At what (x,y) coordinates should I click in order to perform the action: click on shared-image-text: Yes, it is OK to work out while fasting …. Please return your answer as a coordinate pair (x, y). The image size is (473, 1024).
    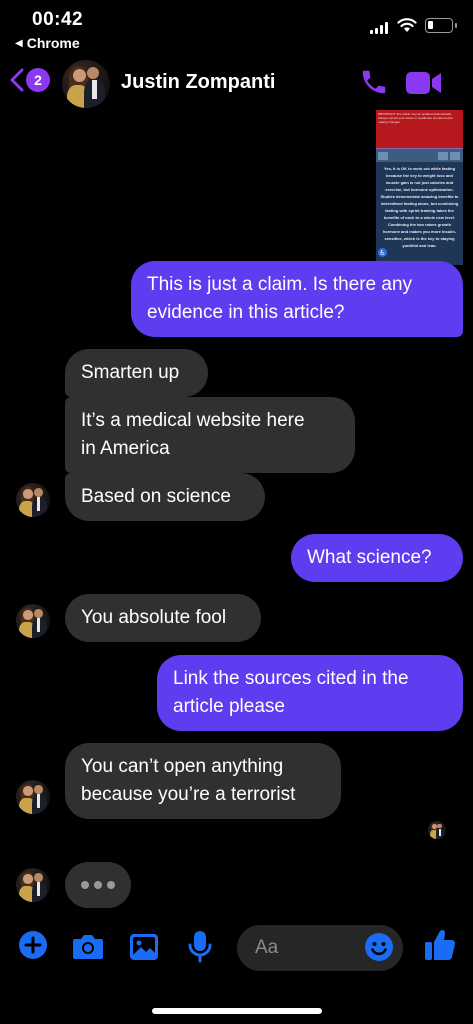
    Looking at the image, I should click on (419, 207).